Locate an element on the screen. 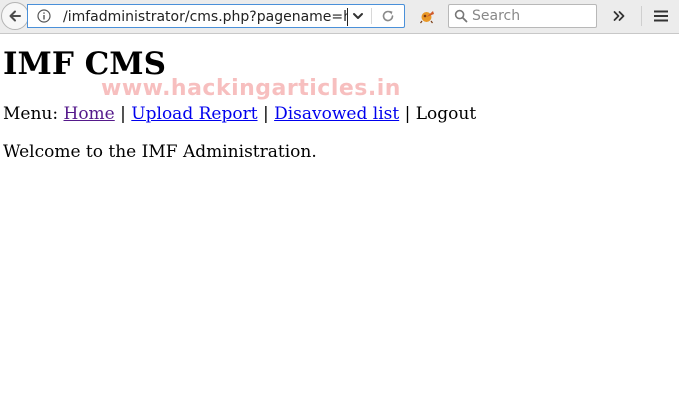 This screenshot has width=679, height=402. reload-button is located at coordinates (388, 16).